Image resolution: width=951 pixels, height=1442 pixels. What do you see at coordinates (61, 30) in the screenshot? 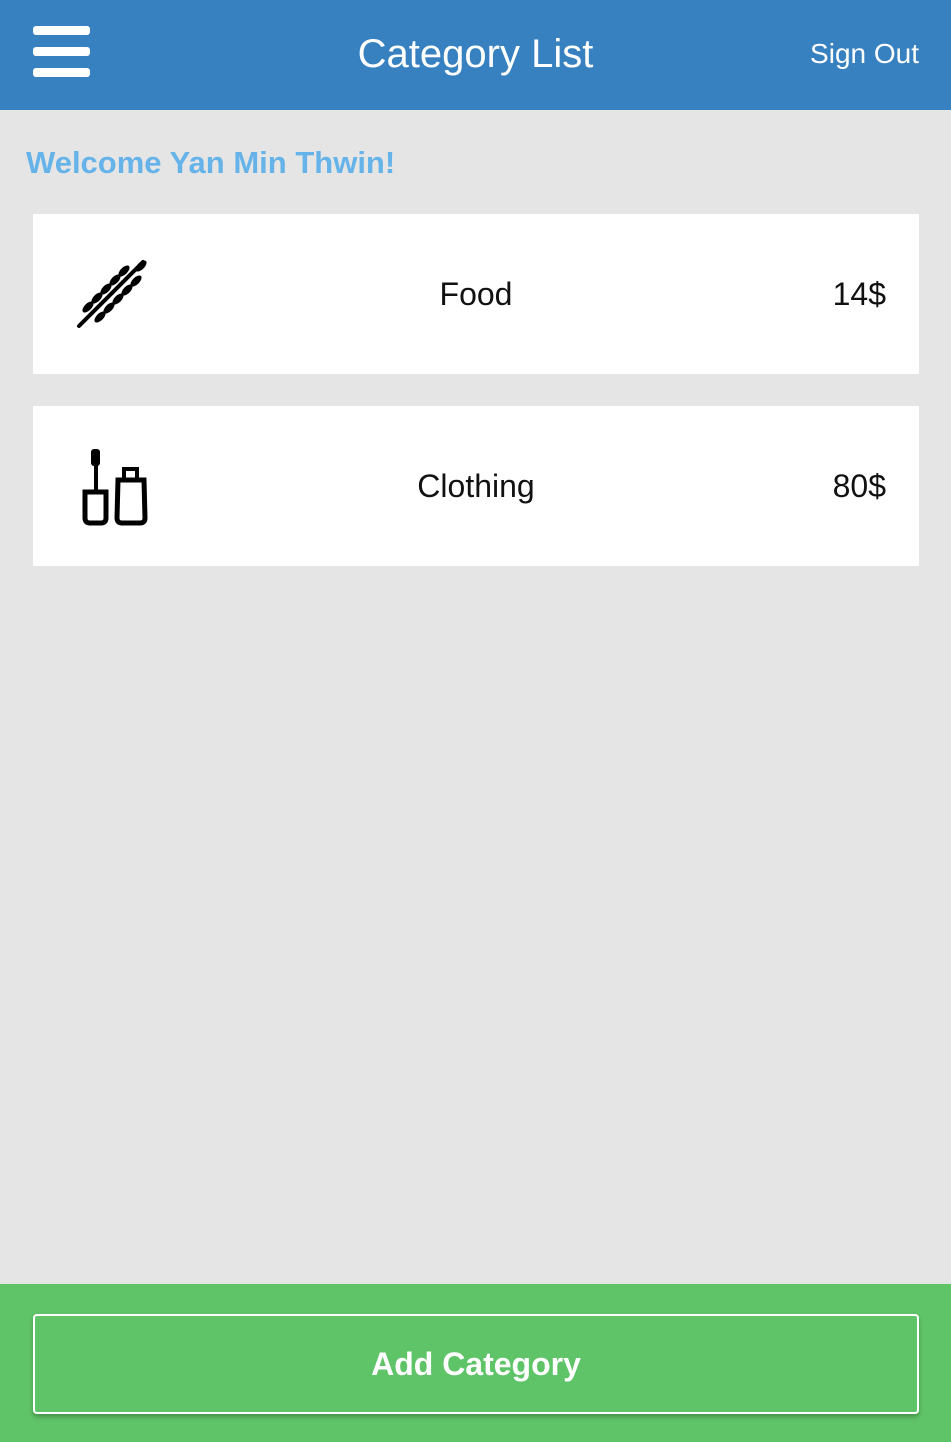
I see `hamburger-menu-icon` at bounding box center [61, 30].